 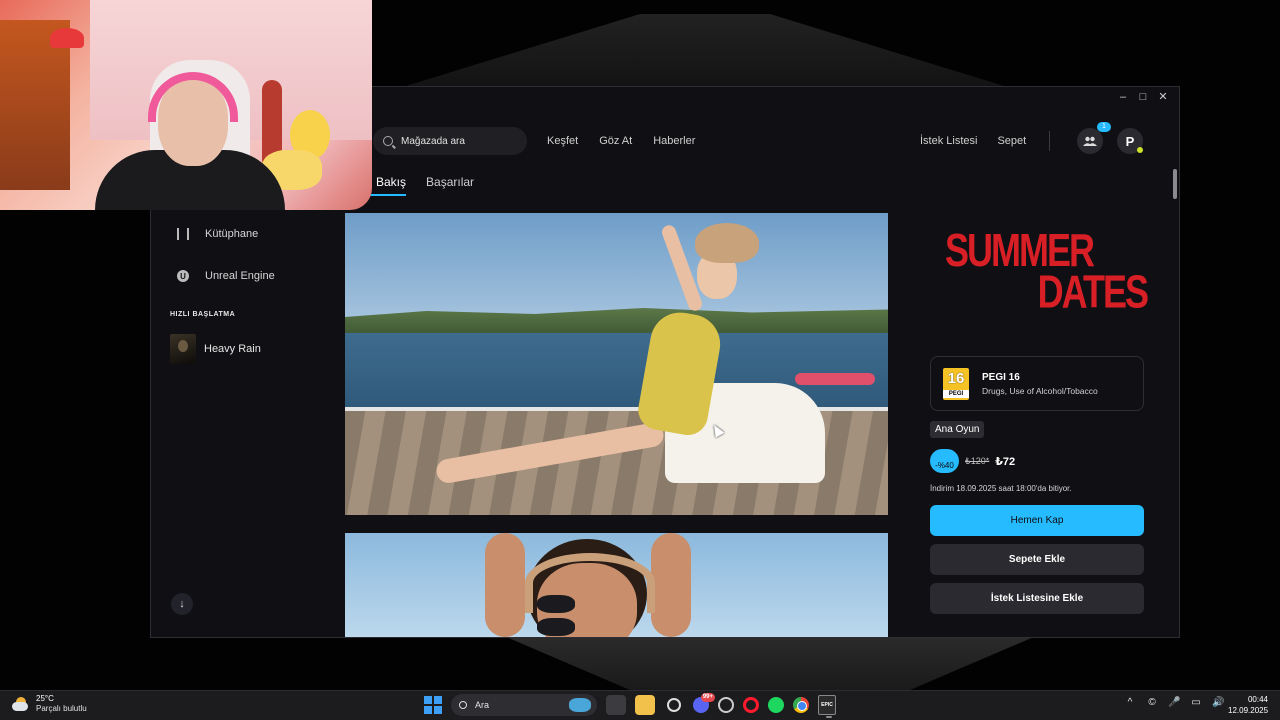 I want to click on quick-launch-header: HIZLI BAŞLATMA, so click(x=203, y=314).